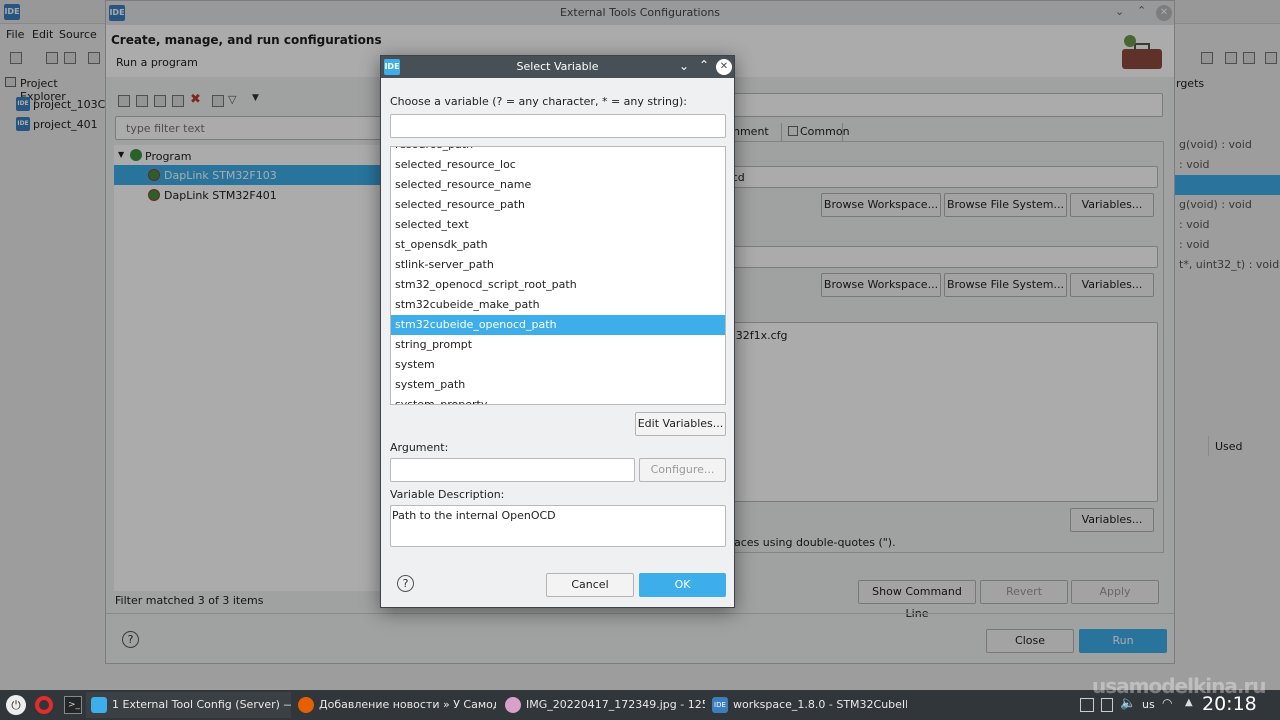  I want to click on argument-input, so click(512, 470).